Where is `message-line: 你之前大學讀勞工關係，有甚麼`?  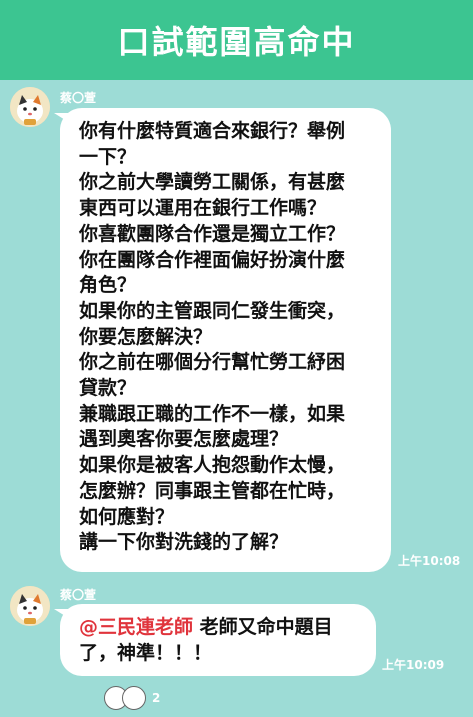 message-line: 你之前大學讀勞工關係，有甚麼 is located at coordinates (212, 182).